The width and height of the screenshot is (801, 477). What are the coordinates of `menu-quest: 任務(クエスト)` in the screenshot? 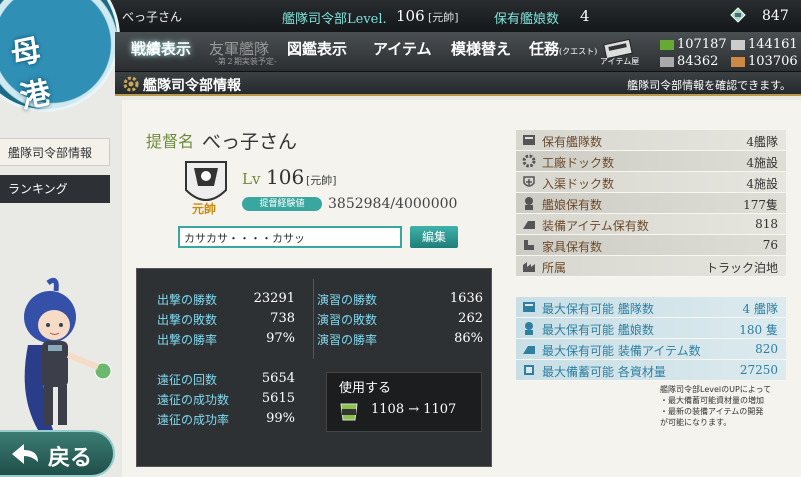 It's located at (563, 48).